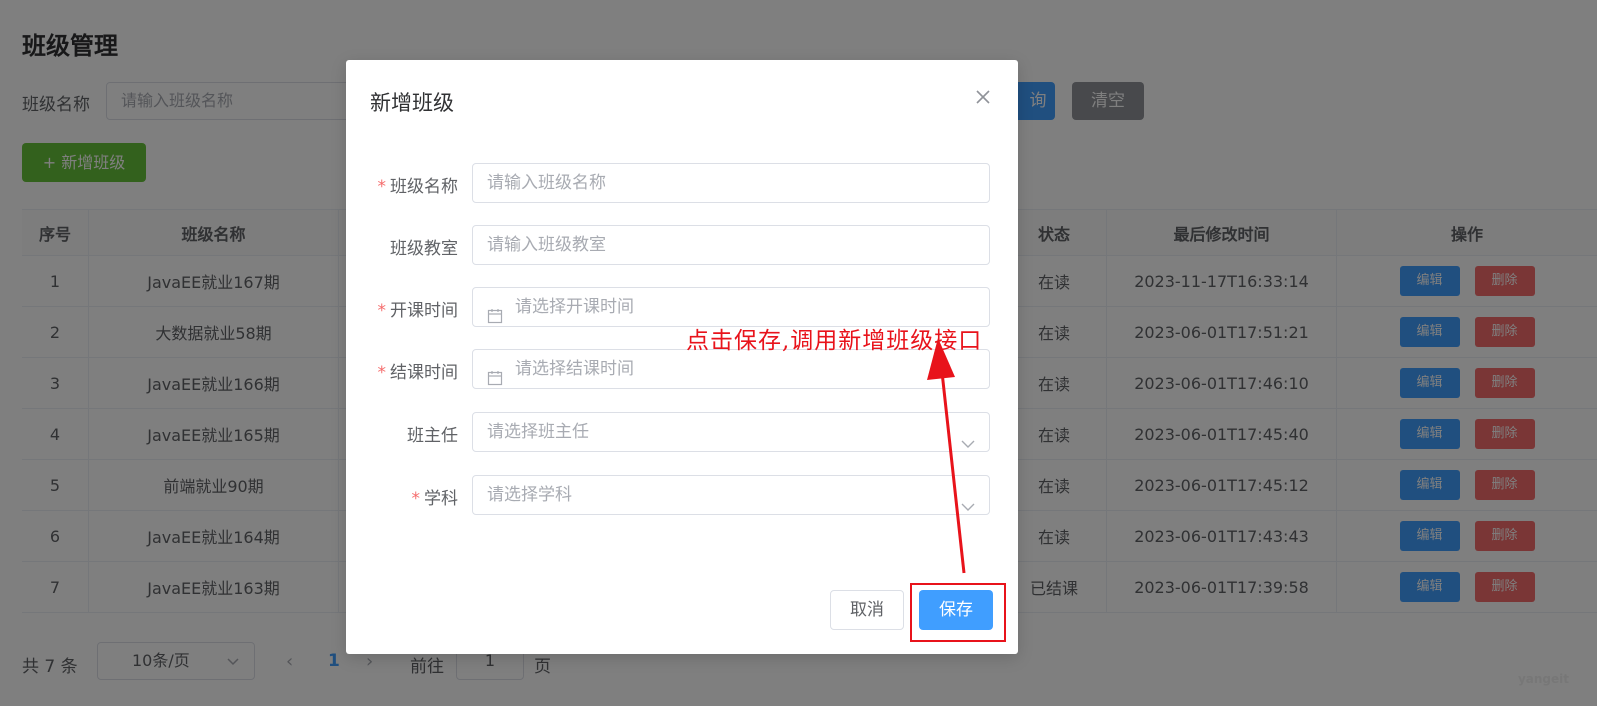 The image size is (1597, 706). I want to click on start-label: * 开课时间, so click(418, 311).